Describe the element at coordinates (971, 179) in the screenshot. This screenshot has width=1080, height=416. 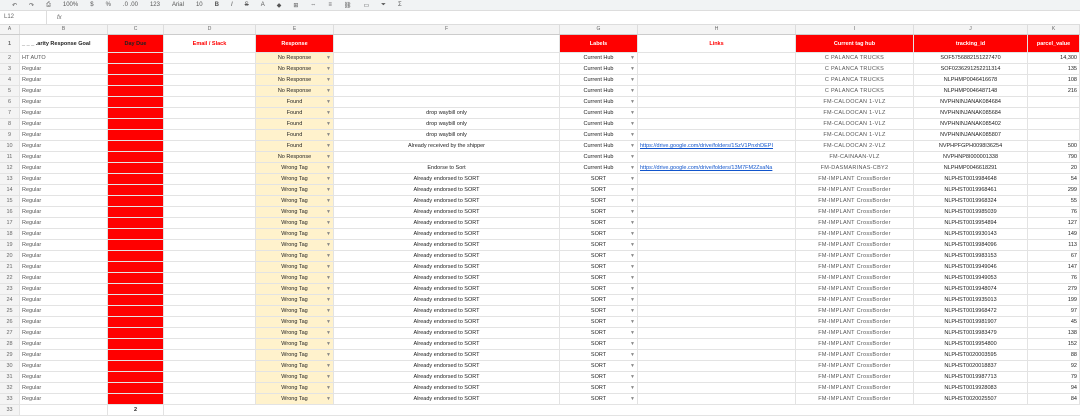
I see `cell-tracking: NLPHST0019984648` at that location.